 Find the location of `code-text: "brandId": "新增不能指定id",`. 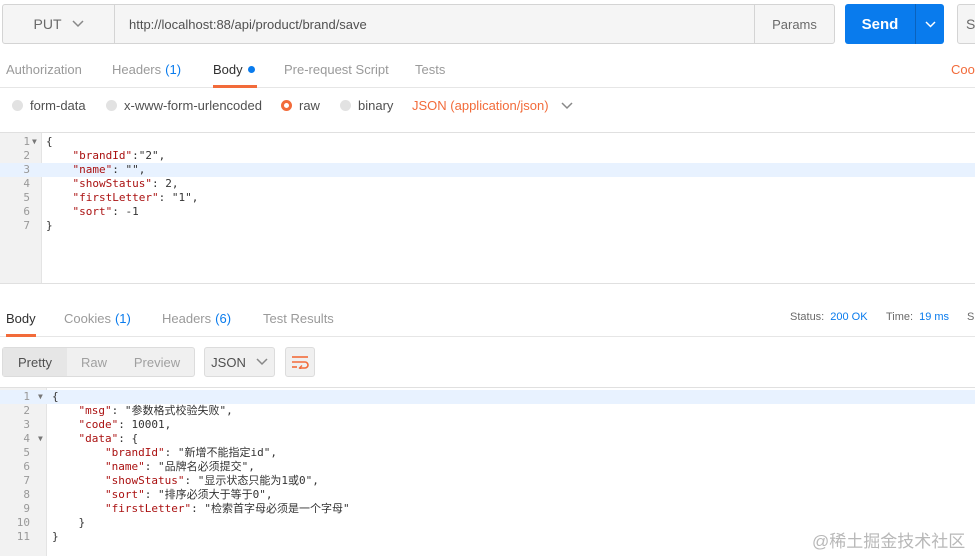

code-text: "brandId": "新增不能指定id", is located at coordinates (190, 452).